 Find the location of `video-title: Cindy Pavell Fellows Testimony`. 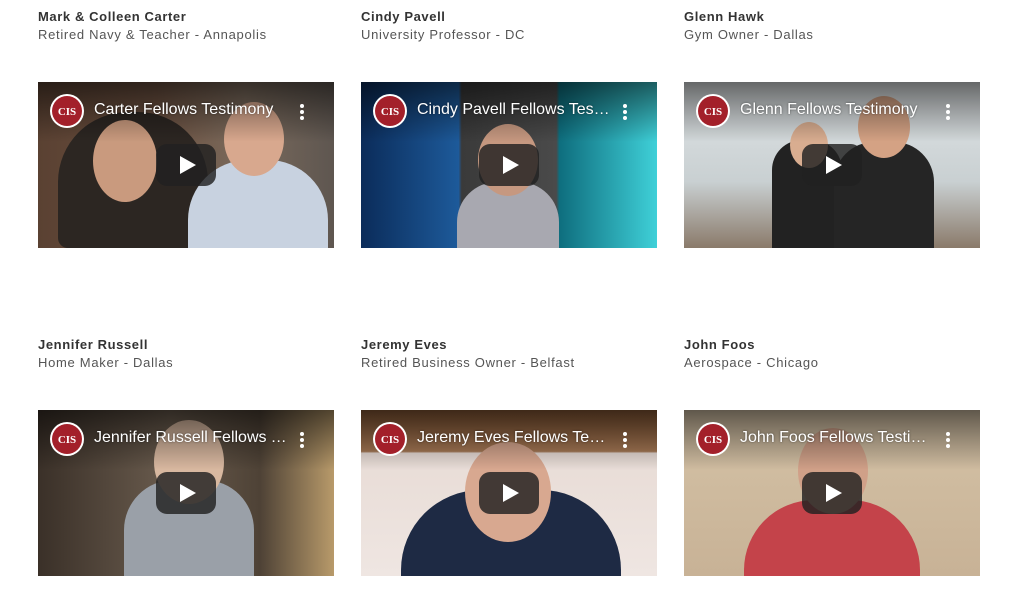

video-title: Cindy Pavell Fellows Testimony is located at coordinates (515, 110).